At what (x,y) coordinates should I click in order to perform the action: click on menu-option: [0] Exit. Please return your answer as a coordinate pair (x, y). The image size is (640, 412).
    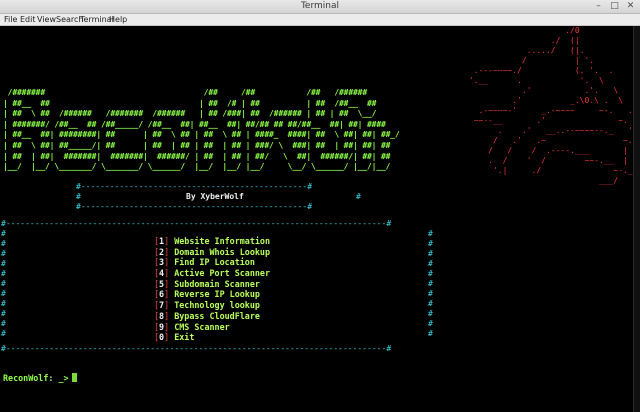
    Looking at the image, I should click on (212, 337).